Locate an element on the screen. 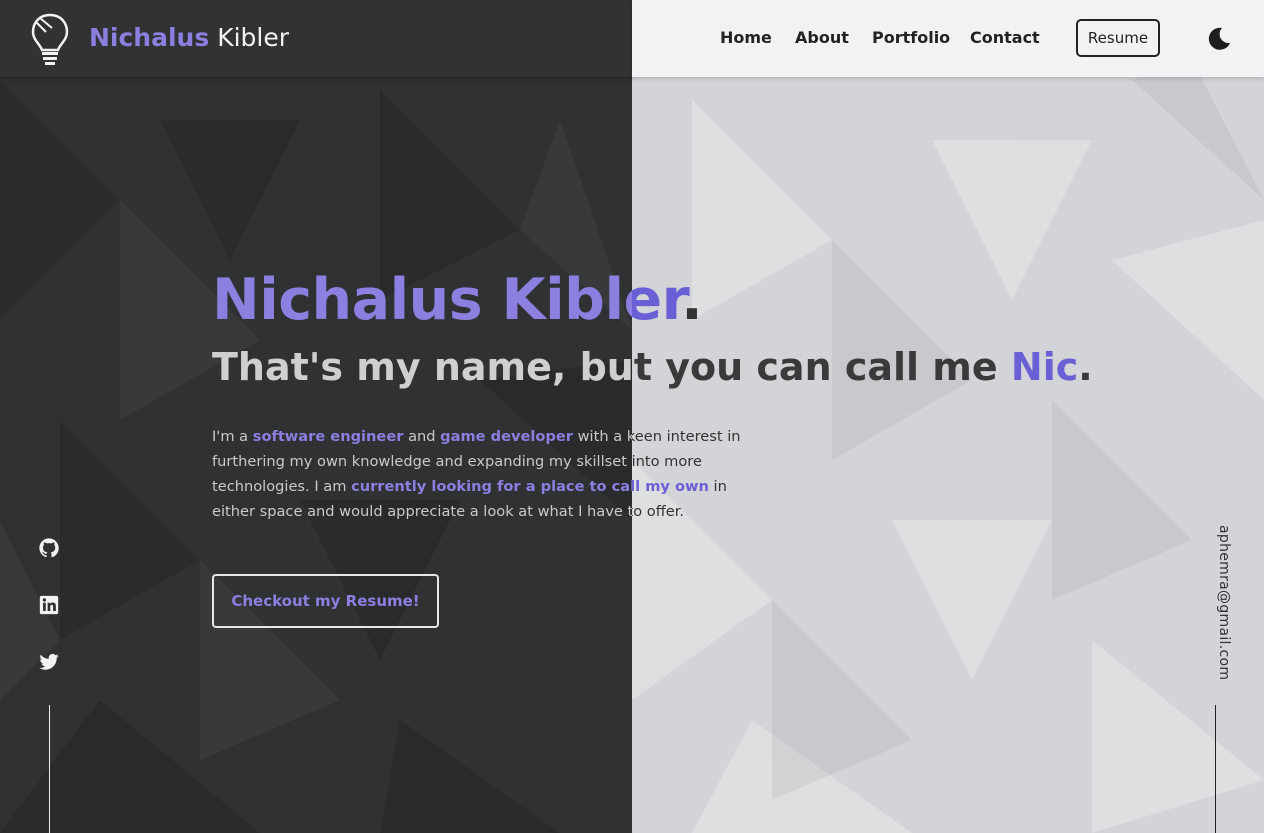  brand-first-name: Nichalus is located at coordinates (149, 37).